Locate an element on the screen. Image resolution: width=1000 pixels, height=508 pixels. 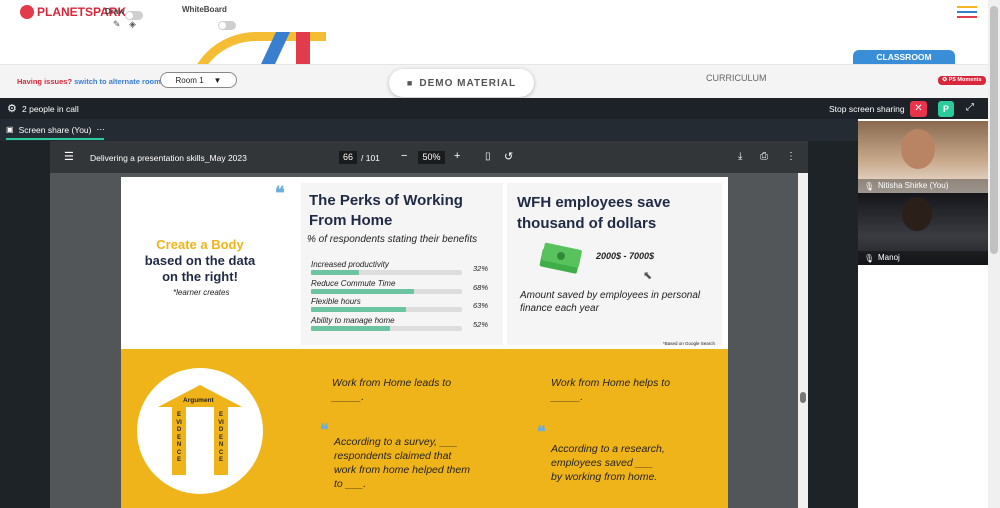
tab-classroom: CLASSROOM is located at coordinates (904, 57).